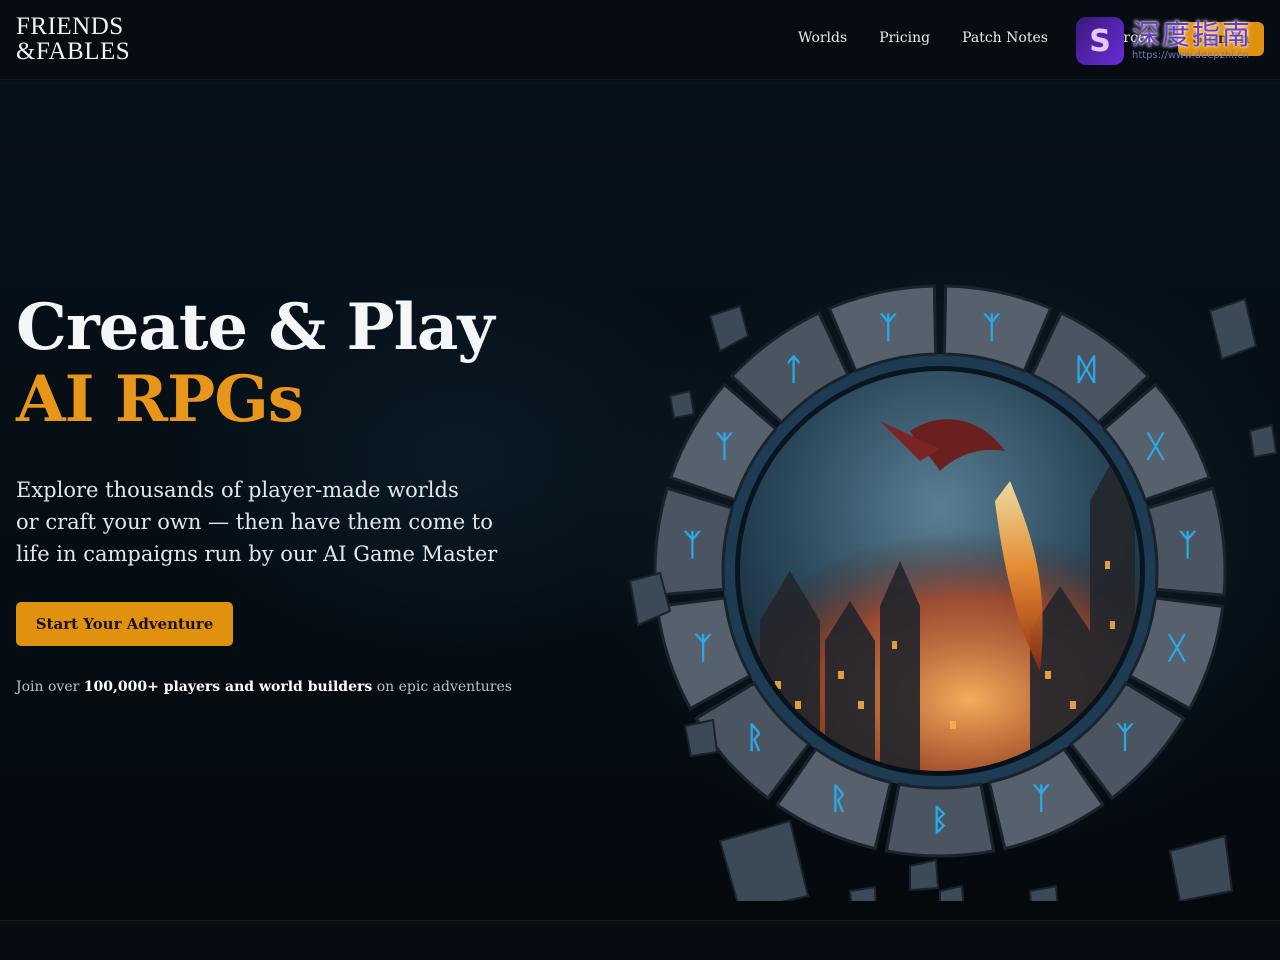 The width and height of the screenshot is (1280, 960). I want to click on hero-title: Create & Play AI RPGs, so click(255, 363).